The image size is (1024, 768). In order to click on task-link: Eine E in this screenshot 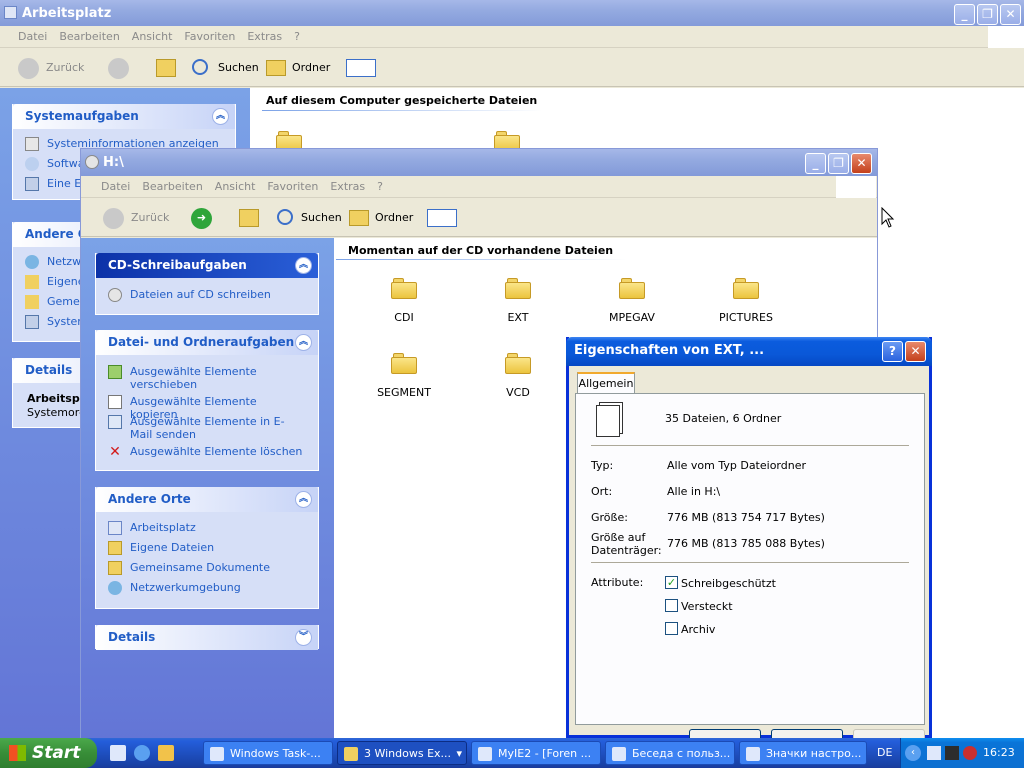, I will do `click(53, 184)`.